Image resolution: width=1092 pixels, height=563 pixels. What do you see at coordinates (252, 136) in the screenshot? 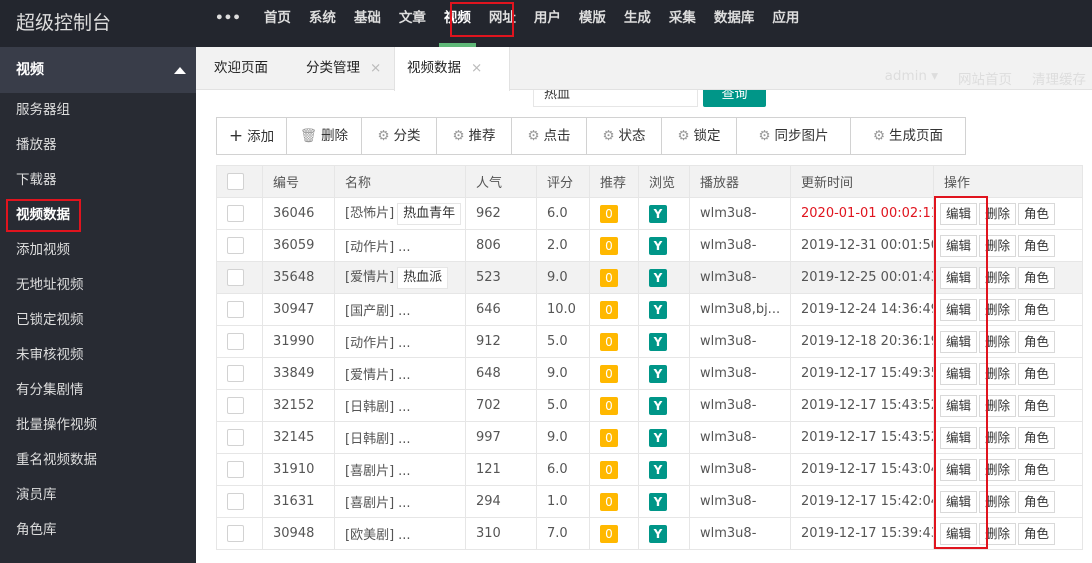
I see `toolbar-button: + 添加` at bounding box center [252, 136].